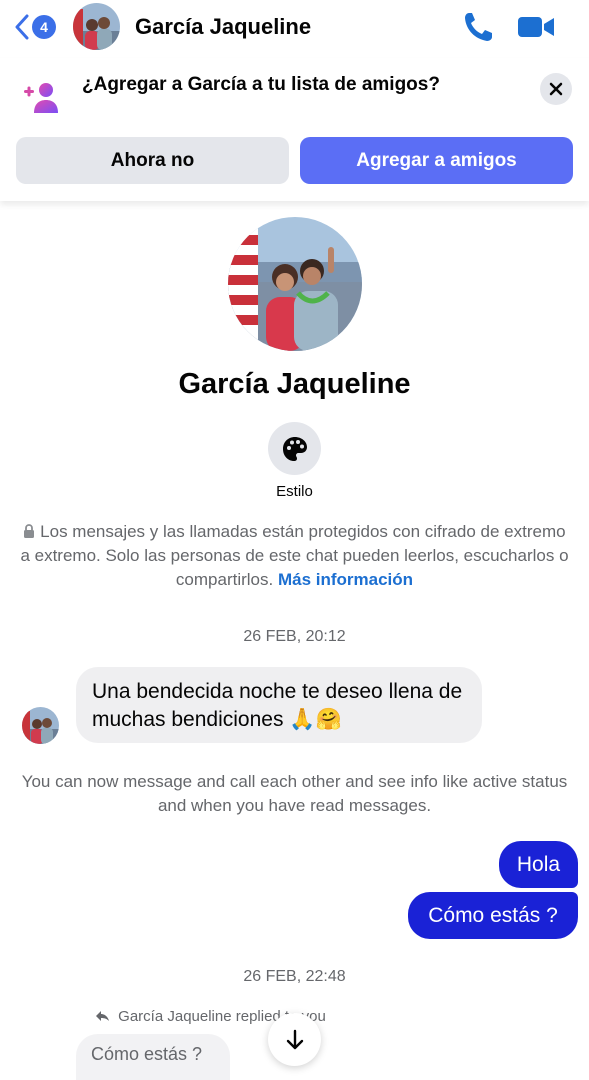 The image size is (589, 1080). I want to click on palette-icon, so click(294, 448).